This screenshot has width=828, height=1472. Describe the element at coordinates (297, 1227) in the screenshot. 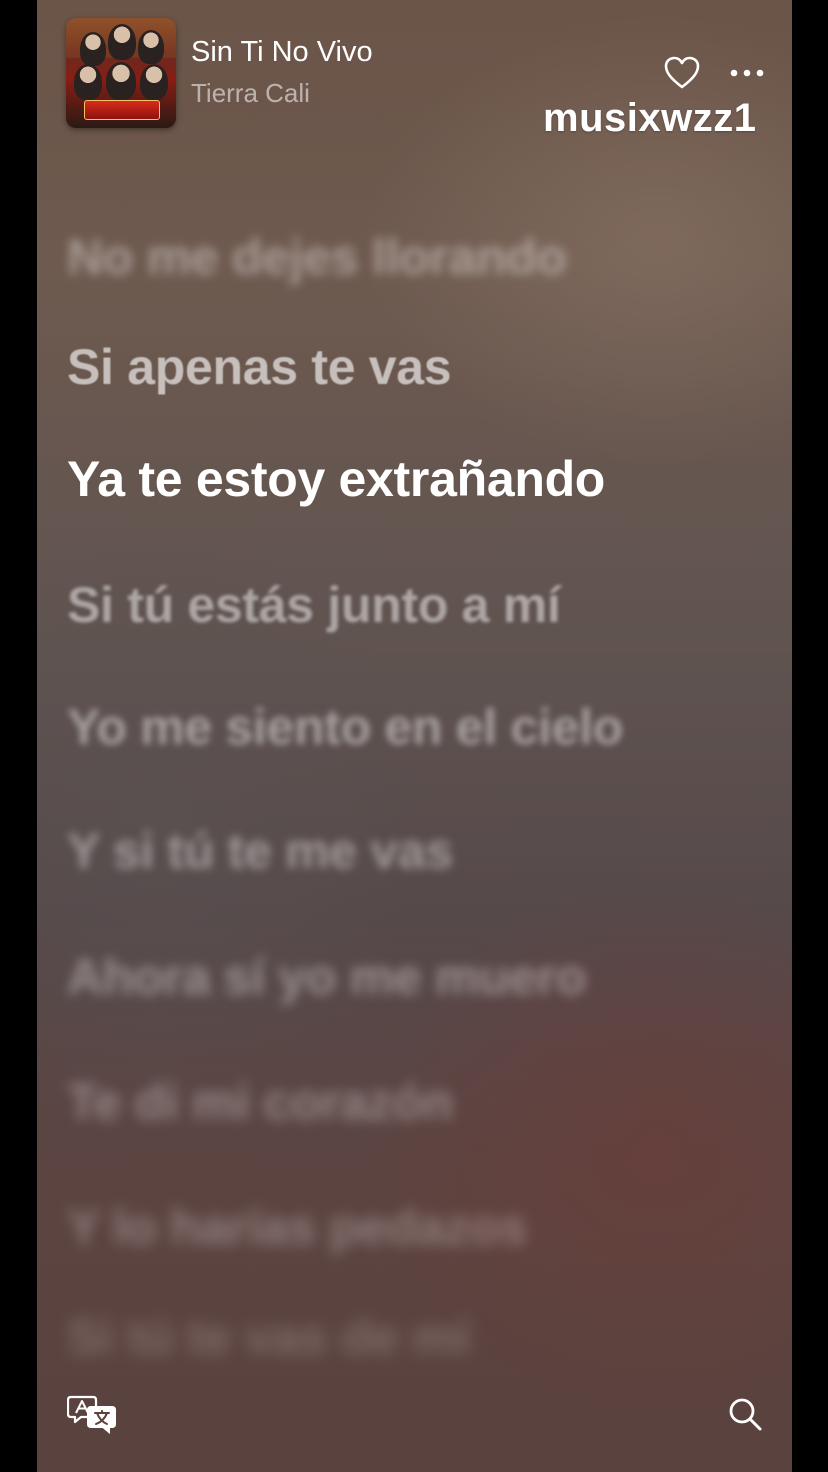

I see `lyric-line: Y lo harías pedazos` at that location.